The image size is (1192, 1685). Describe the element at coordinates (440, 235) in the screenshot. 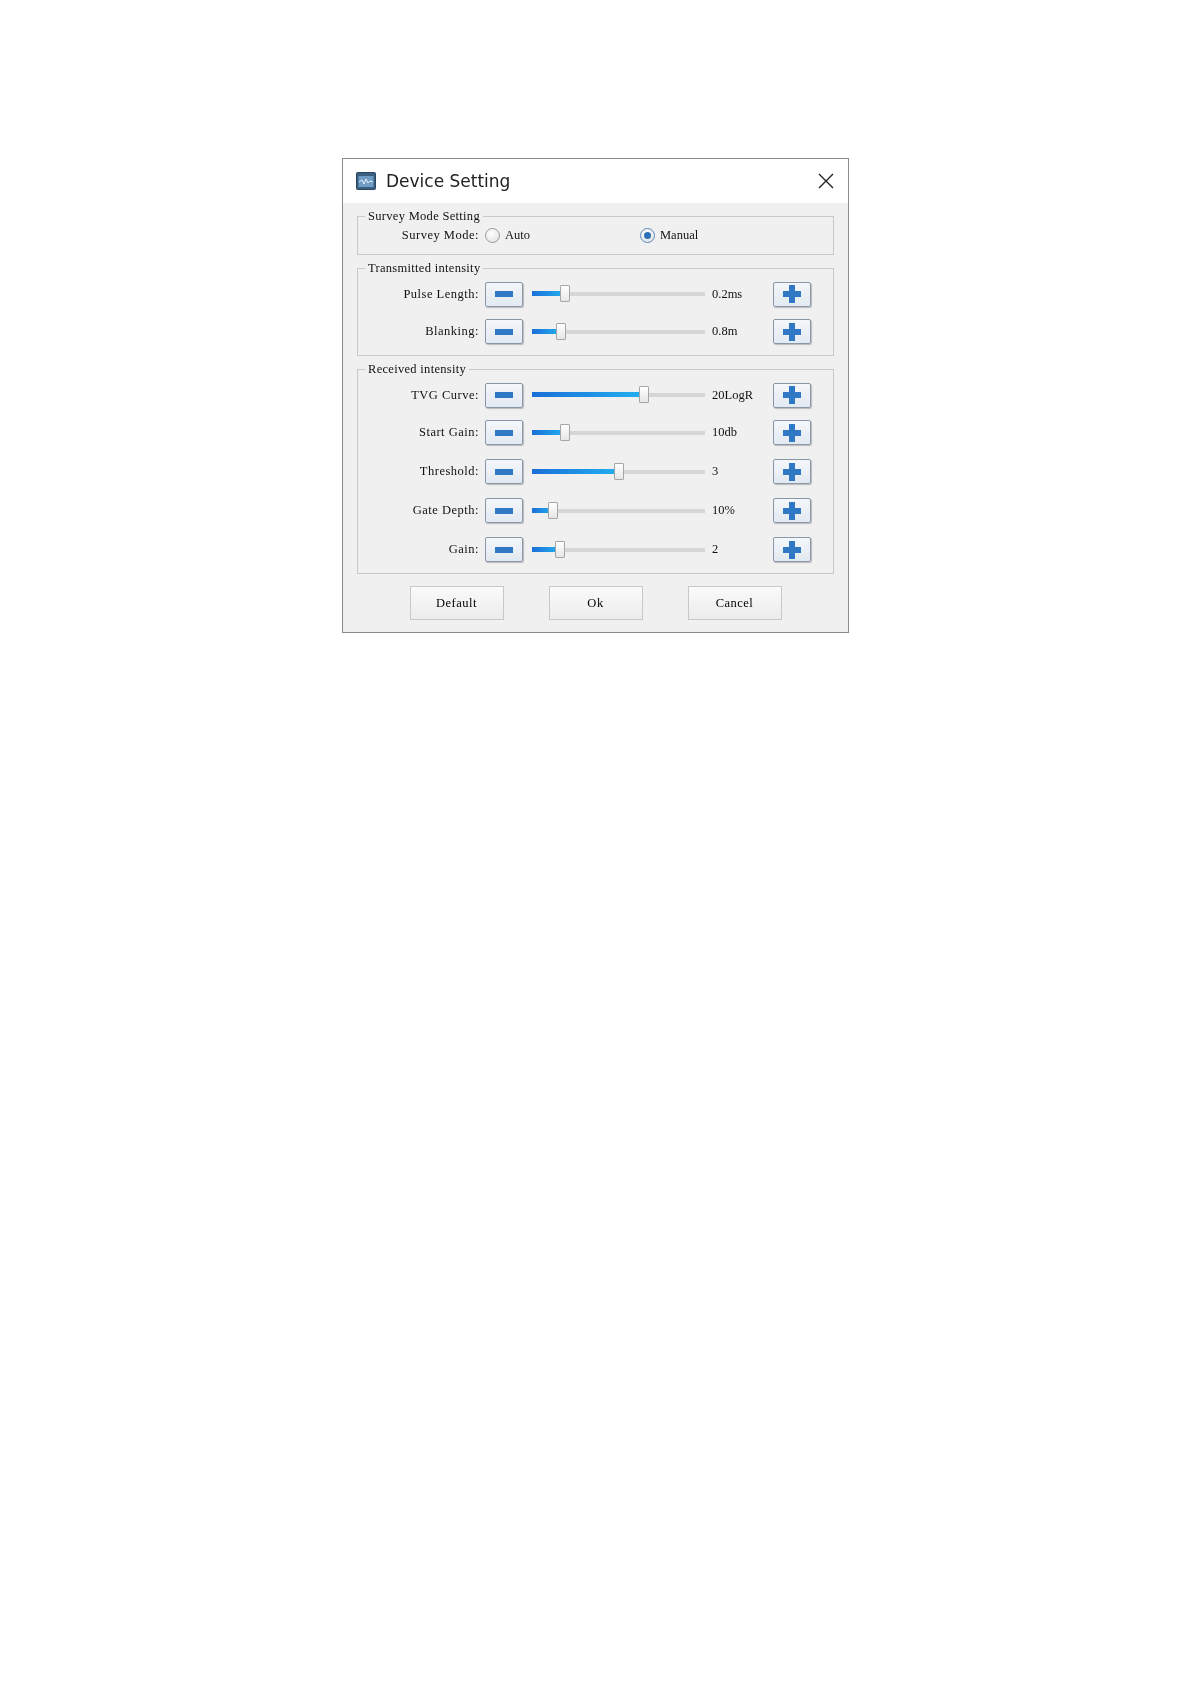

I see `field-label: Survey Mode:` at that location.